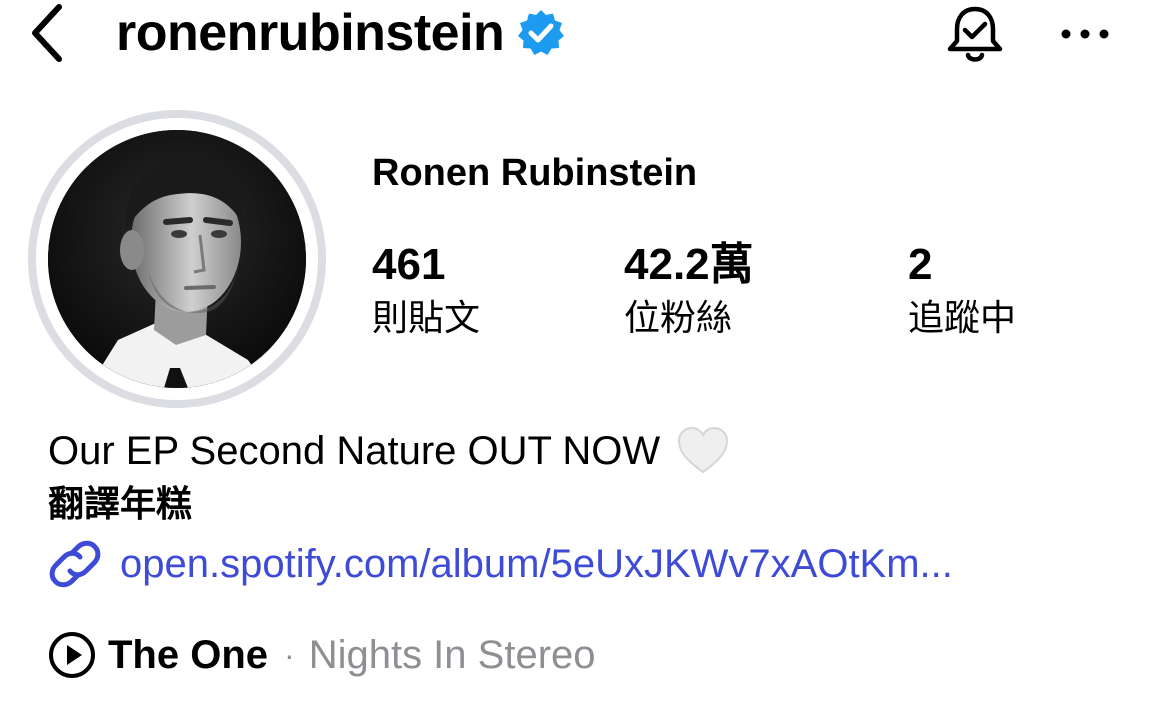  What do you see at coordinates (962, 292) in the screenshot?
I see `stat-following: 2 追蹤中` at bounding box center [962, 292].